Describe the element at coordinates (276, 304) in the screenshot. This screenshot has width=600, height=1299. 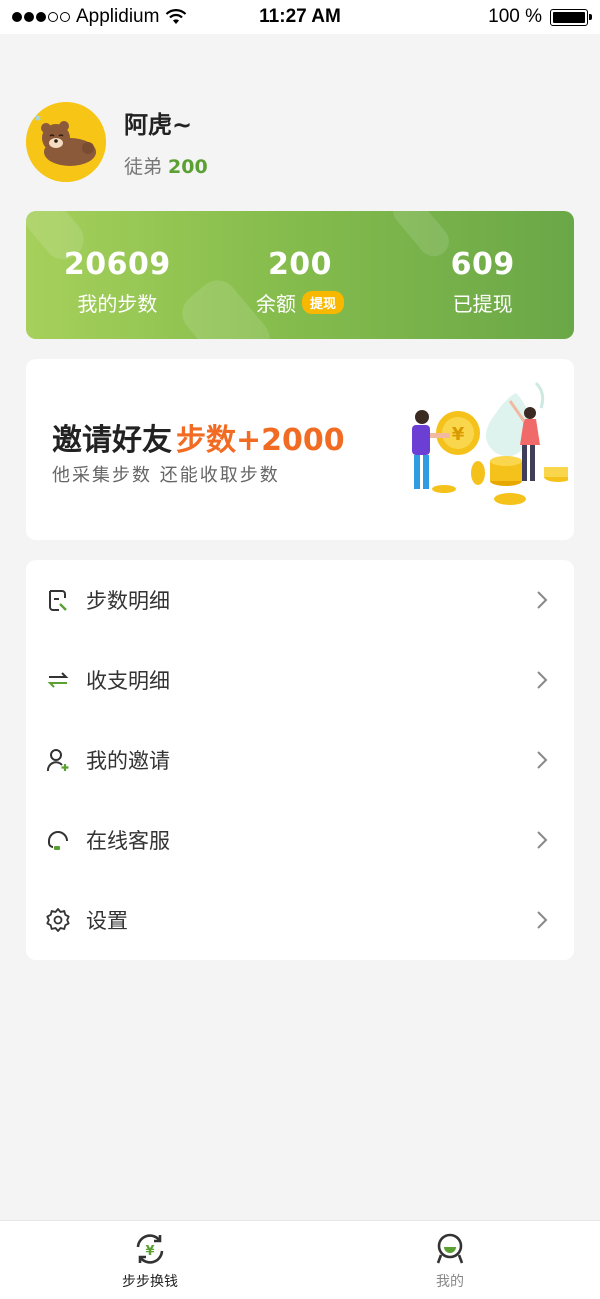
I see `balance-label: 余额` at that location.